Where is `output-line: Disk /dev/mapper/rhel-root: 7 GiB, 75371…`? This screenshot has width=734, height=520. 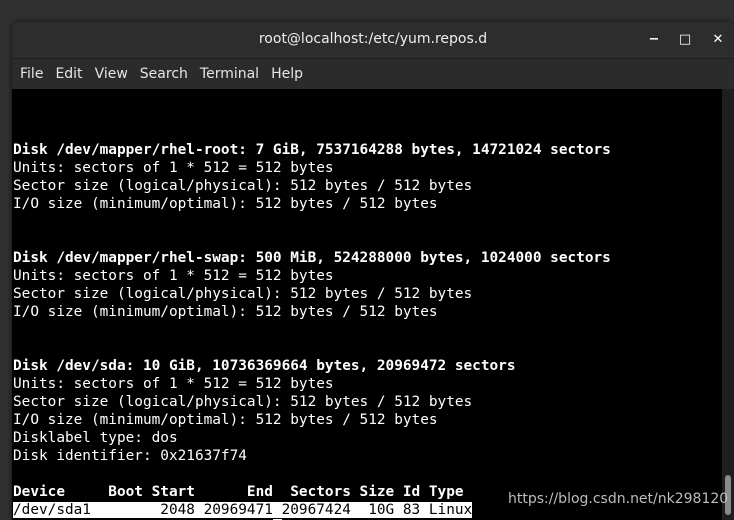
output-line: Disk /dev/mapper/rhel-root: 7 GiB, 75371… is located at coordinates (312, 150).